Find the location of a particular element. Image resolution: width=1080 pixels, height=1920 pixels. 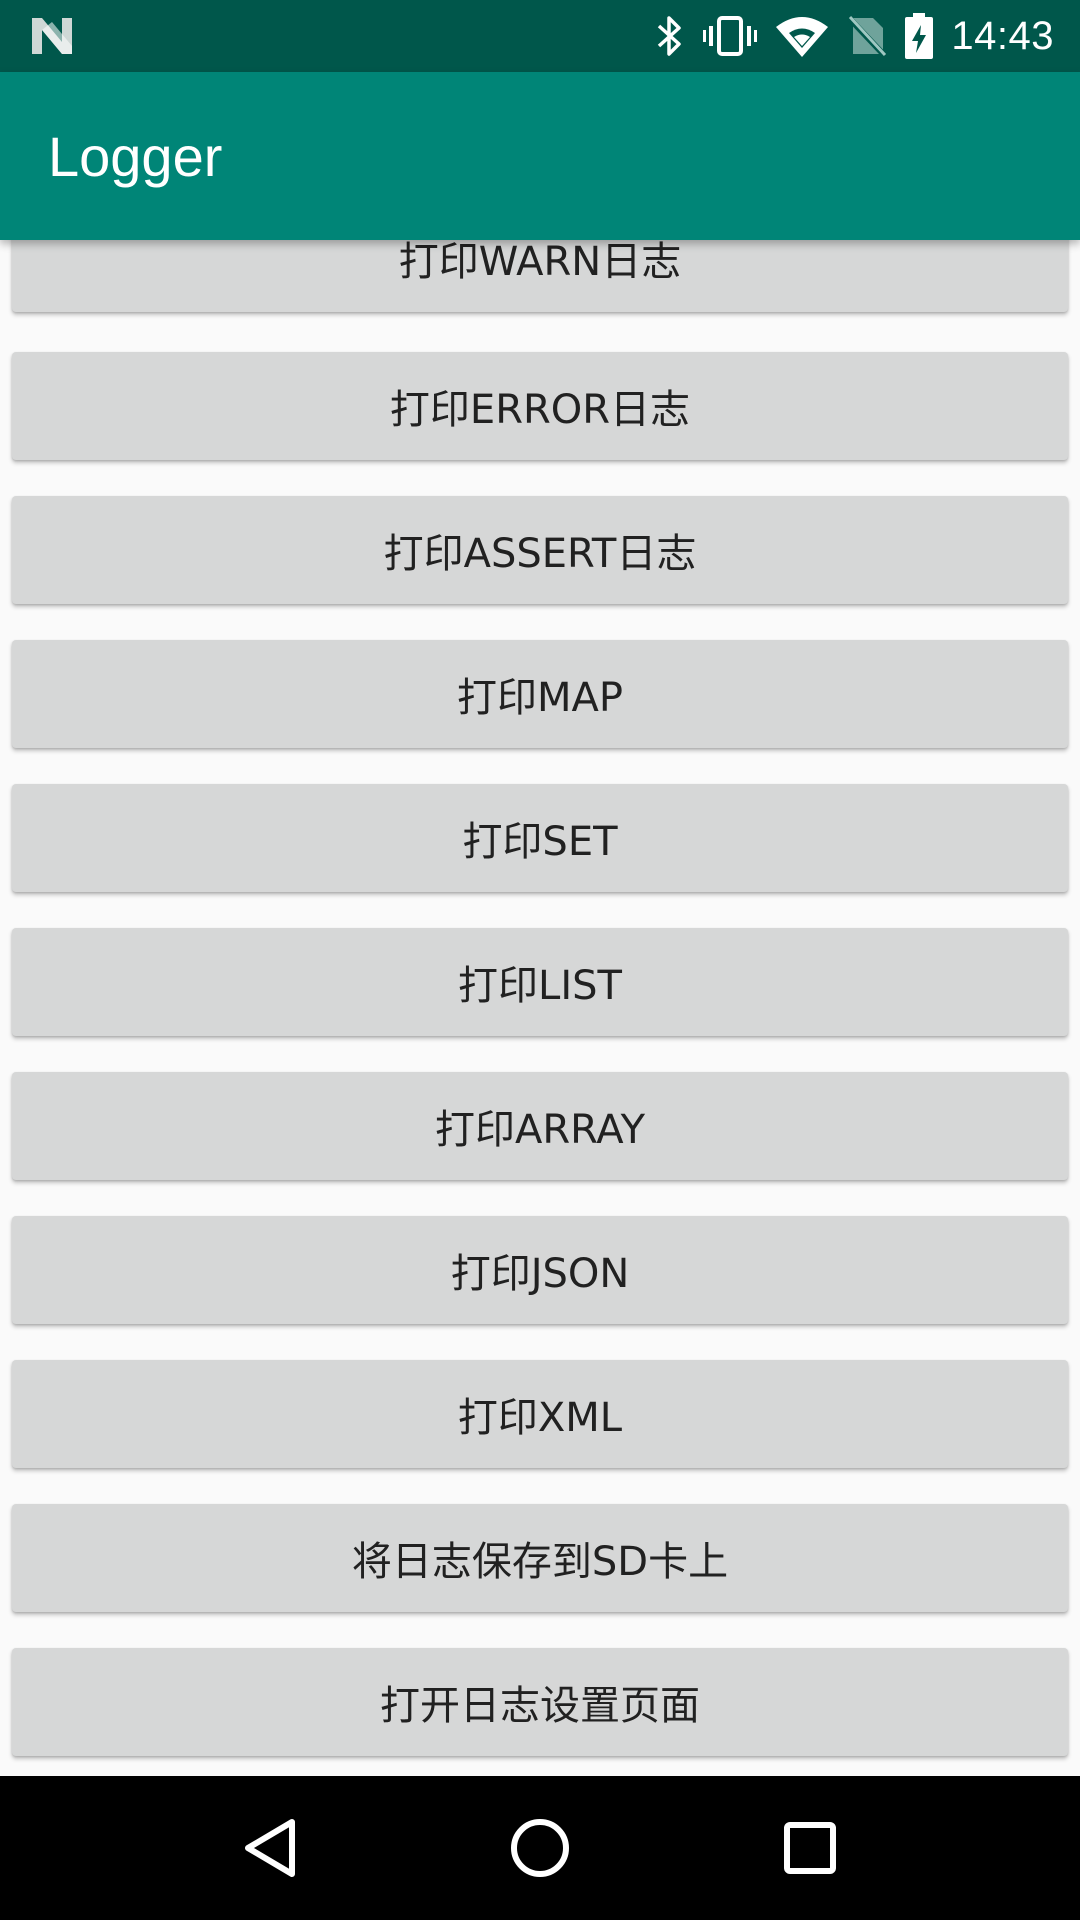

home-icon is located at coordinates (540, 1848).